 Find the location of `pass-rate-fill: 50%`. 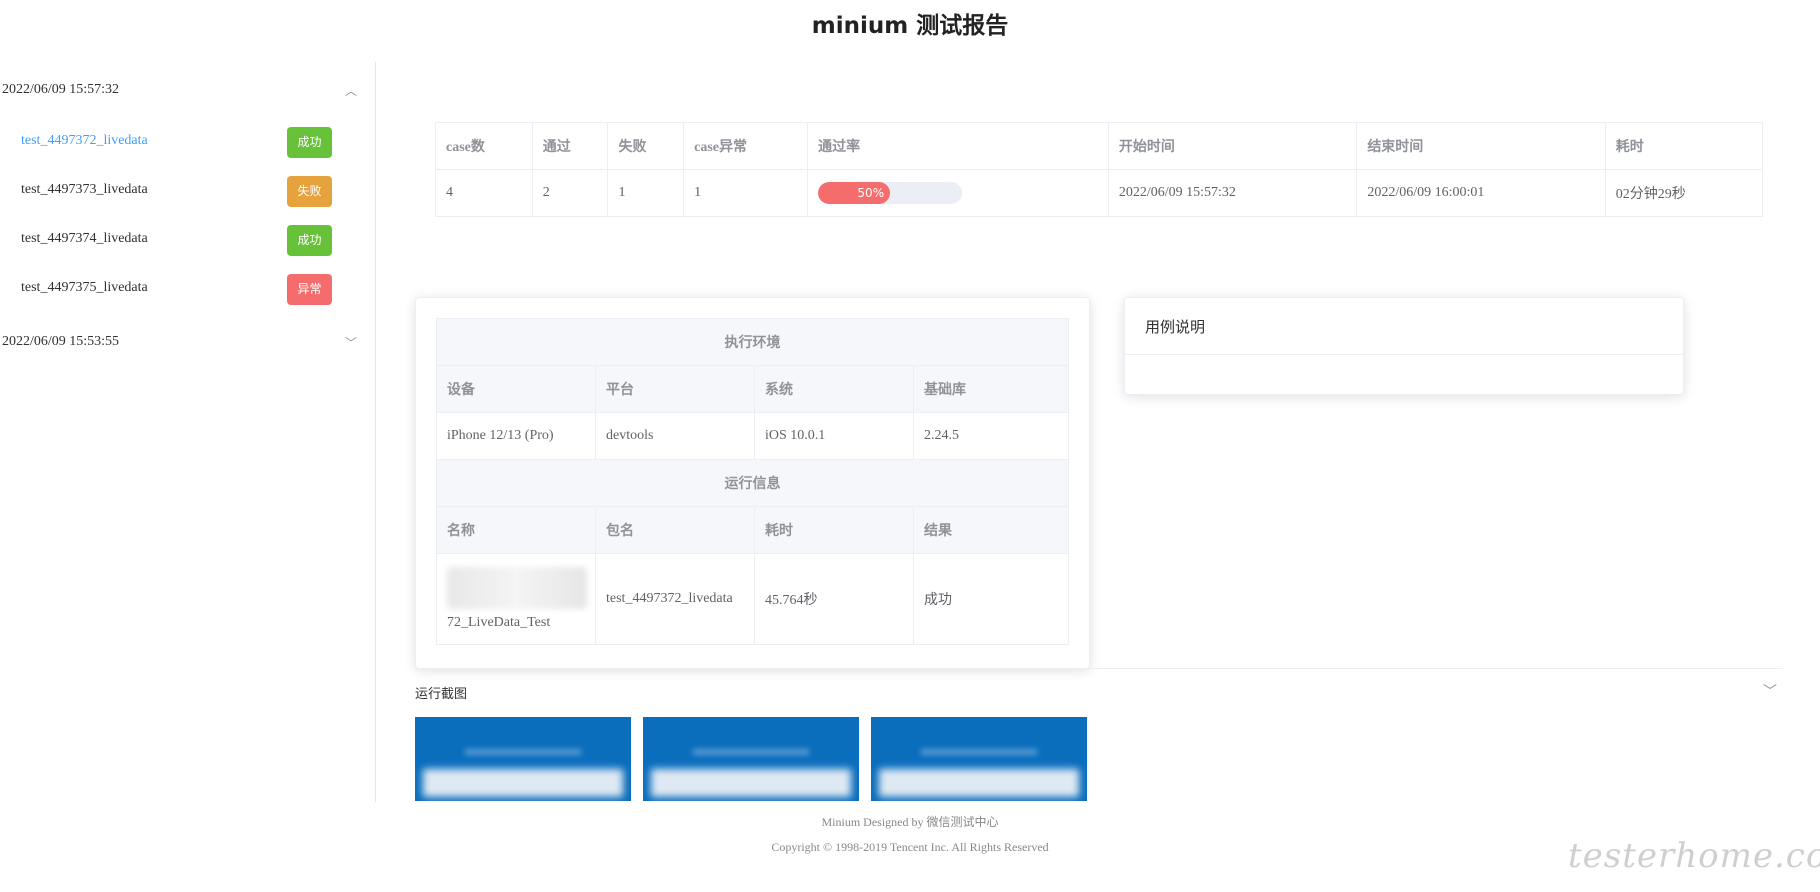

pass-rate-fill: 50% is located at coordinates (854, 193).